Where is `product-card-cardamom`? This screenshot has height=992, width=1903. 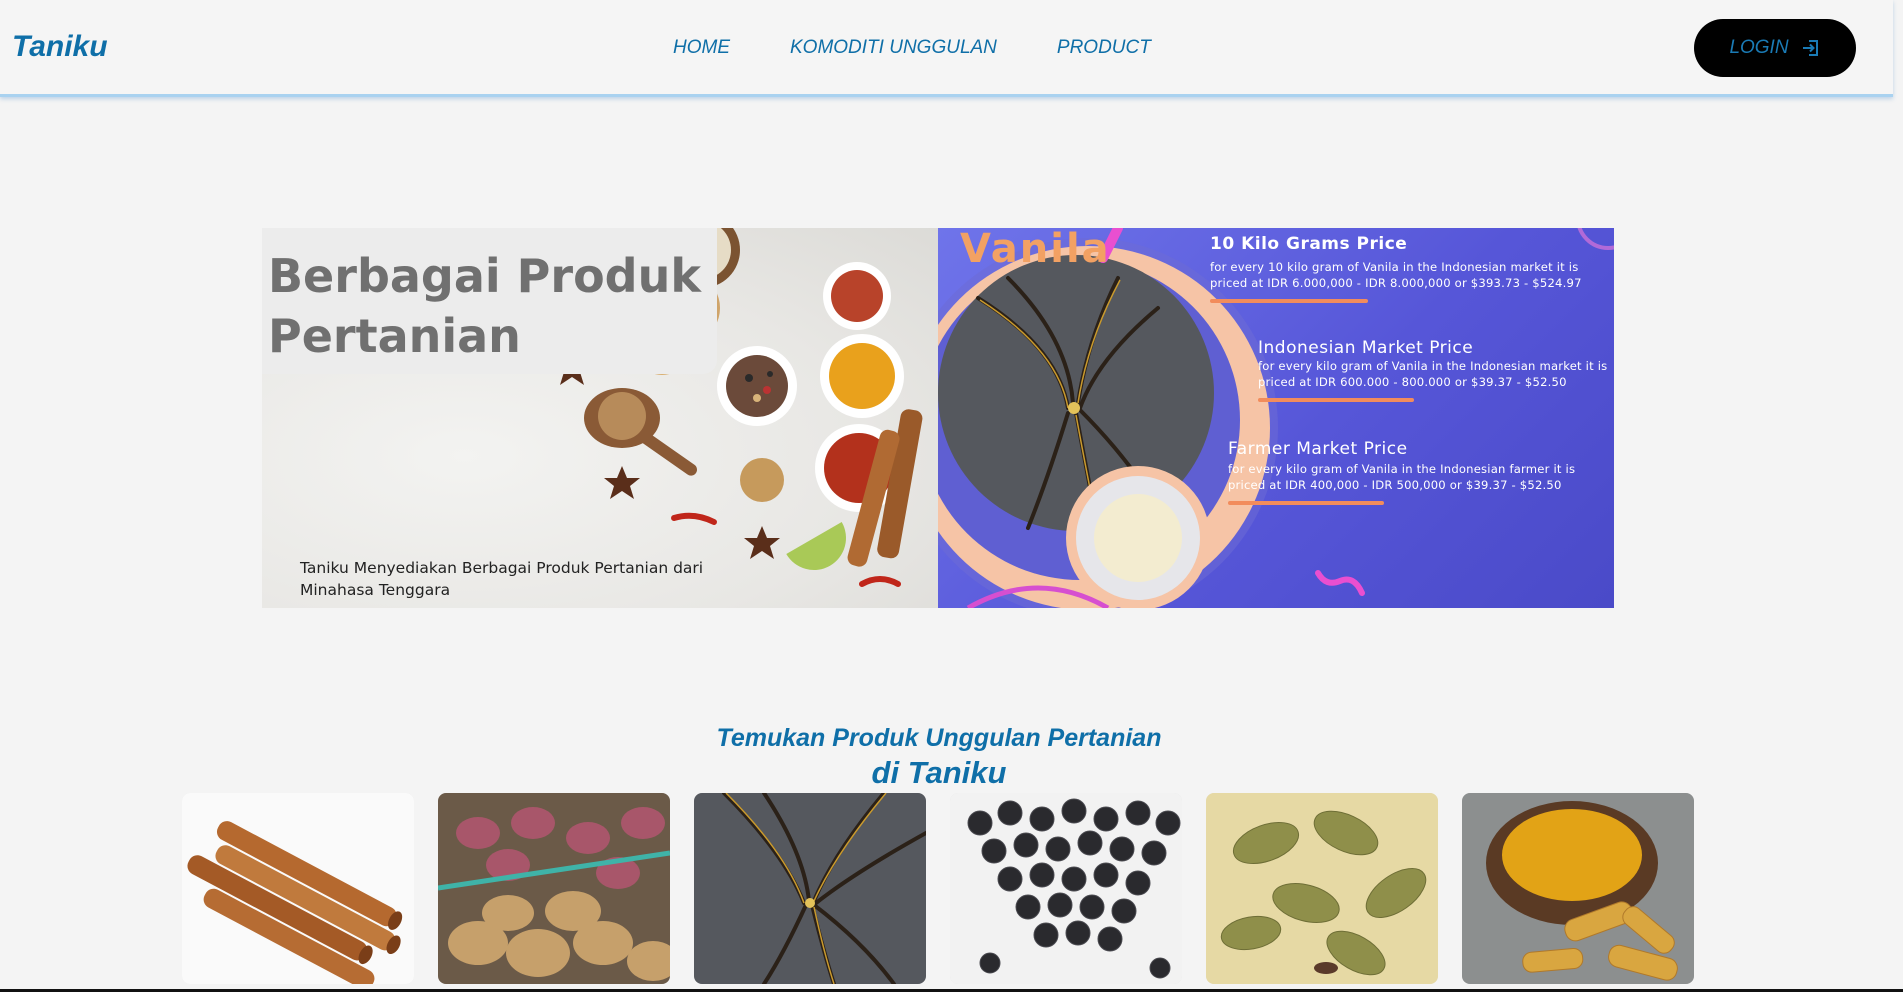 product-card-cardamom is located at coordinates (1322, 888).